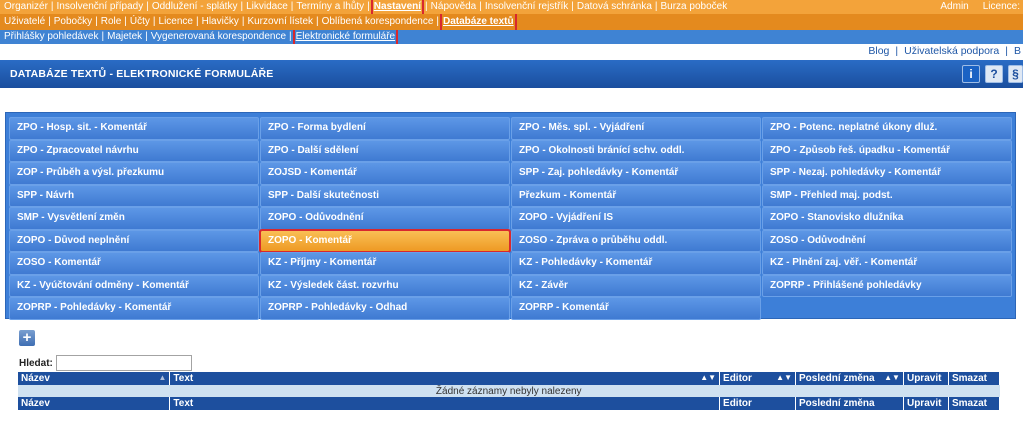 This screenshot has width=1023, height=436. Describe the element at coordinates (26, 7) in the screenshot. I see `top_menu-item: Organizér` at that location.